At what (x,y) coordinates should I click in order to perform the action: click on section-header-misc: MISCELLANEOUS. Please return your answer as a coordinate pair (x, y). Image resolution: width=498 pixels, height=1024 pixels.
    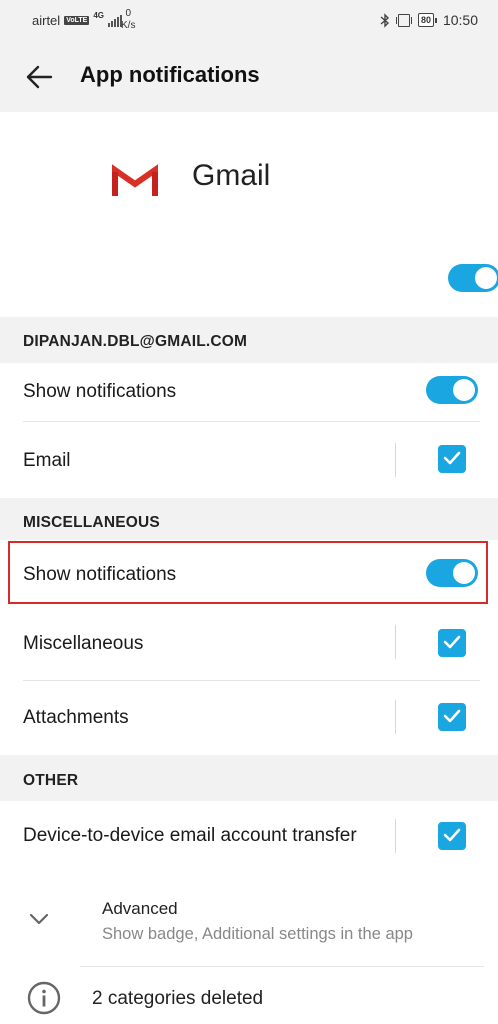
    Looking at the image, I should click on (249, 519).